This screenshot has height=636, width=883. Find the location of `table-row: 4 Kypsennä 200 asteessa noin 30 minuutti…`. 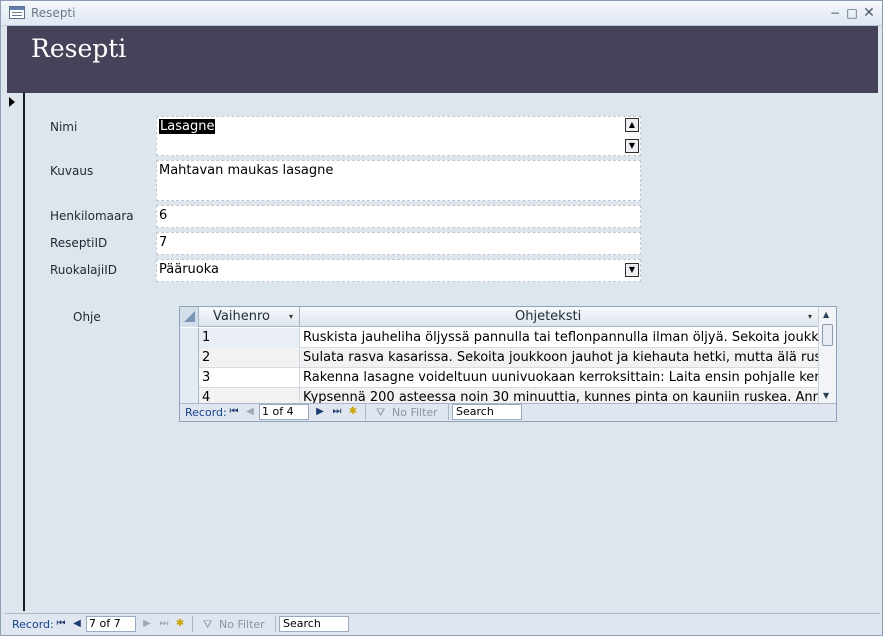

table-row: 4 Kypsennä 200 asteessa noin 30 minuutti… is located at coordinates (499, 396).